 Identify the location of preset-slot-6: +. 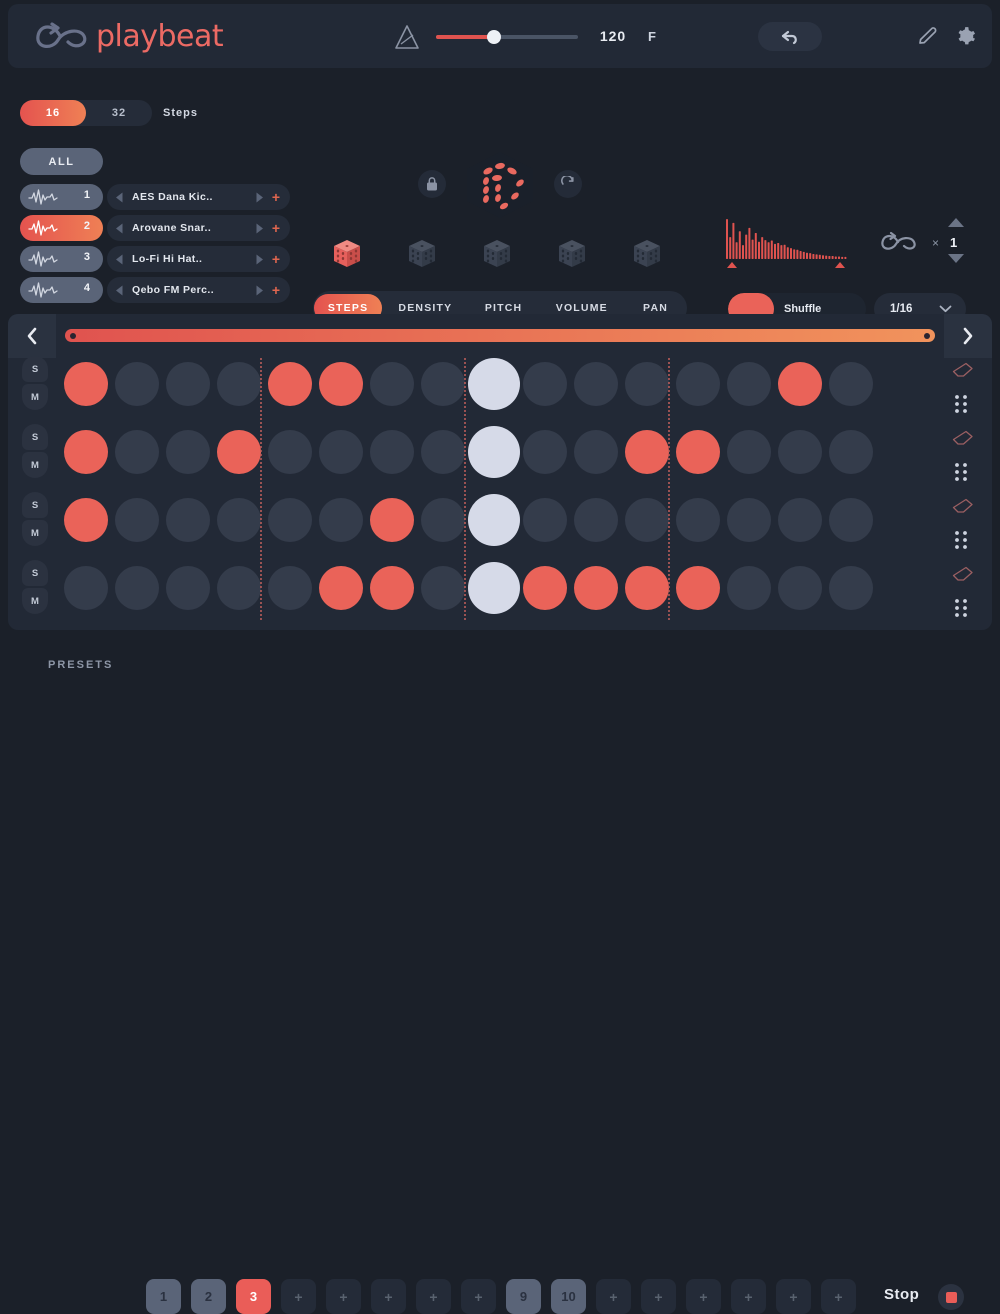
(388, 1296).